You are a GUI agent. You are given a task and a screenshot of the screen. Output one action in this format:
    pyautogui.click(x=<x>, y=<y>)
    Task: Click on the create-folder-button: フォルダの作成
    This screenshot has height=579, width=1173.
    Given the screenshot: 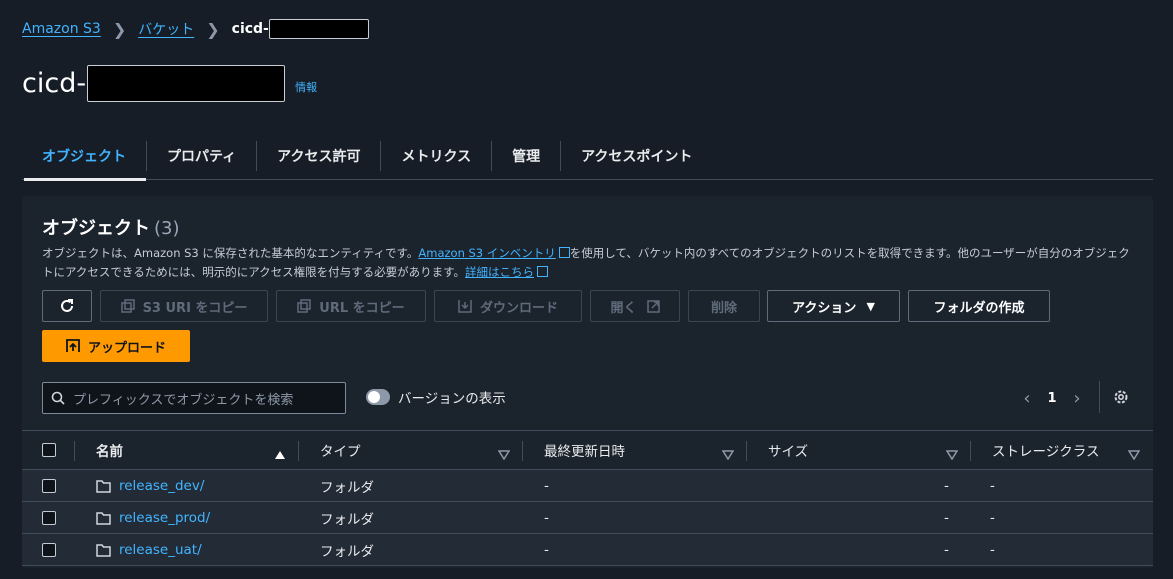 What is the action you would take?
    pyautogui.click(x=979, y=306)
    